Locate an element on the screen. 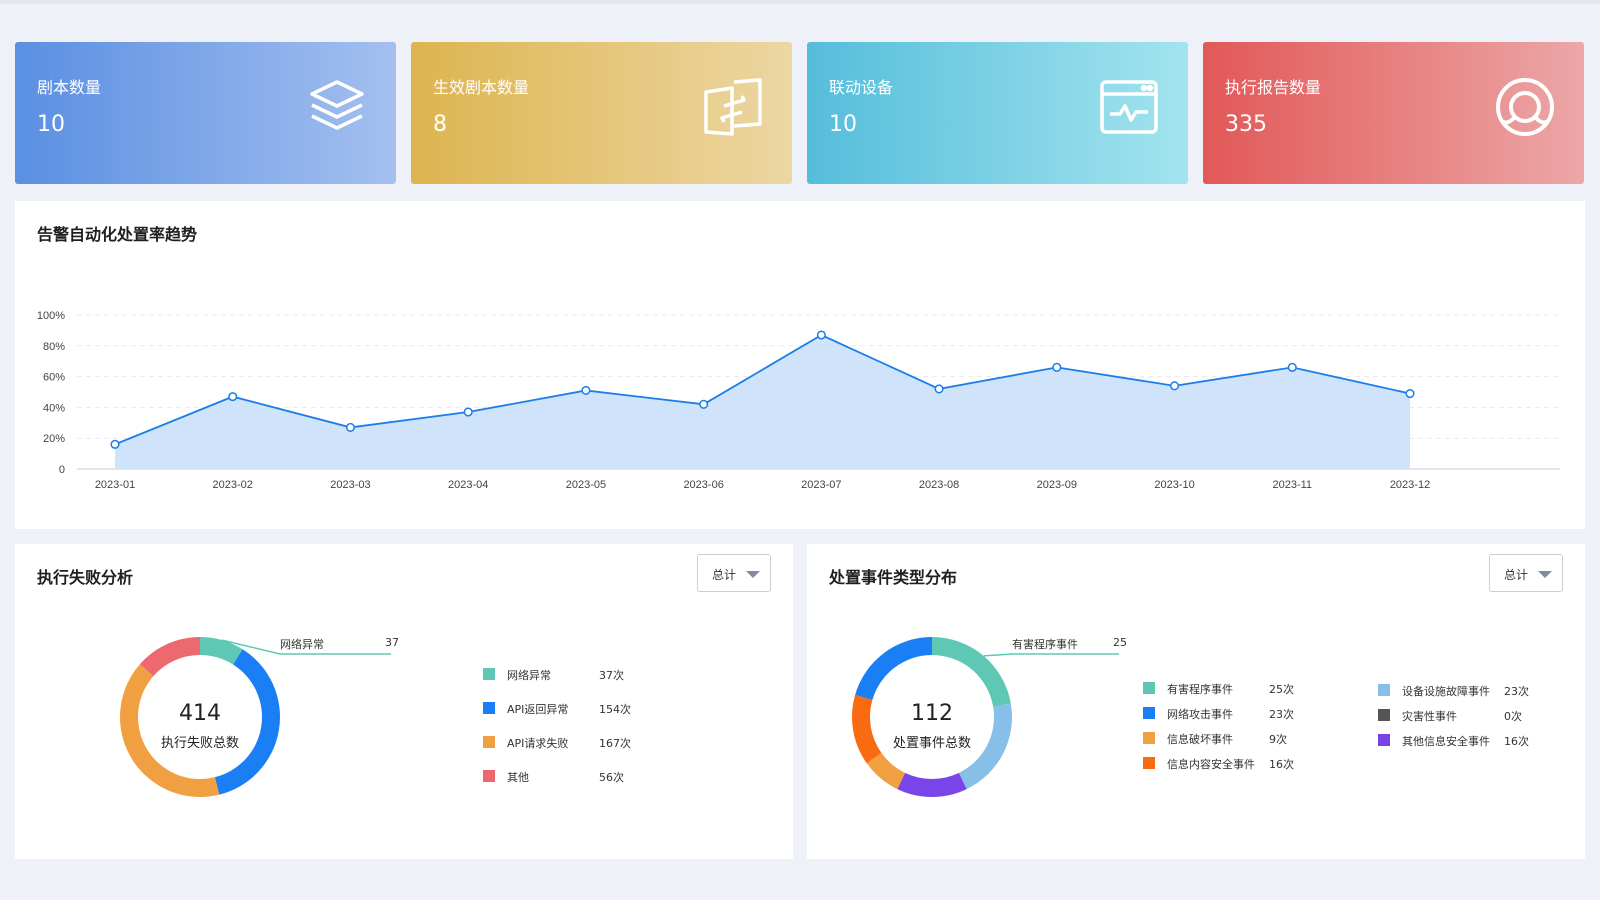 This screenshot has height=900, width=1600. y-tick-label: 0 is located at coordinates (62, 470).